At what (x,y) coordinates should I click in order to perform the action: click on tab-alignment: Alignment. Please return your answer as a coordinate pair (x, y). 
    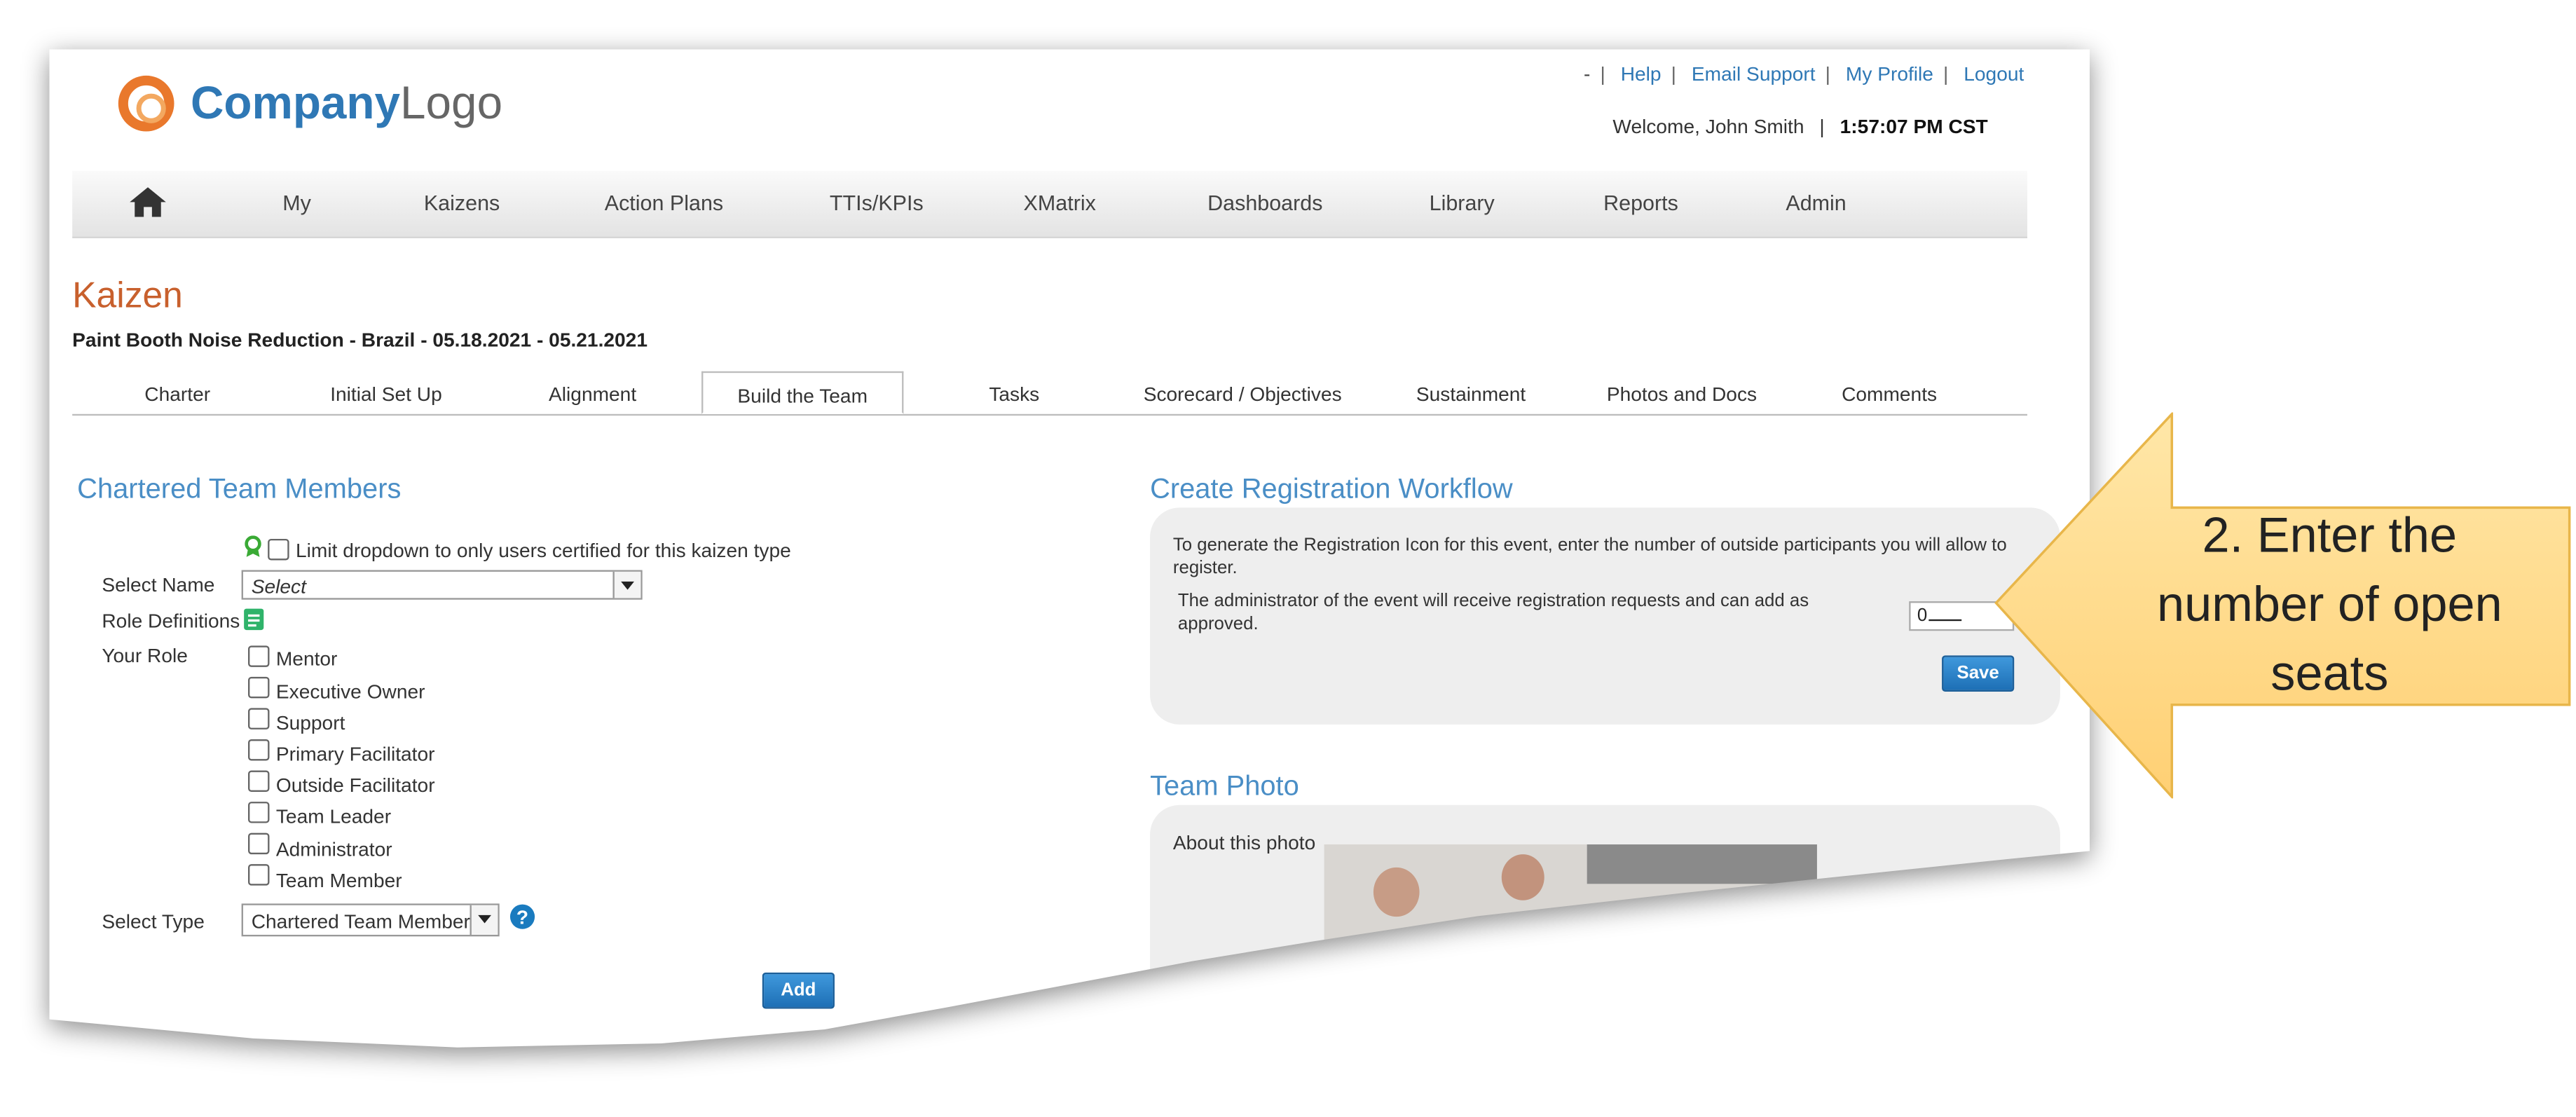
    Looking at the image, I should click on (592, 394).